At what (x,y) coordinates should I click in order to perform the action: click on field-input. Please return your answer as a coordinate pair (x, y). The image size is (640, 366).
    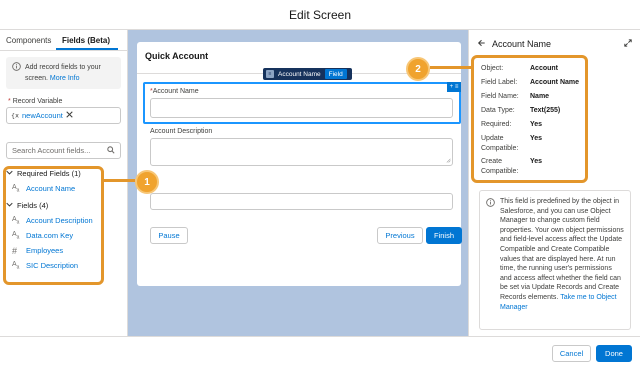
    Looking at the image, I should click on (301, 201).